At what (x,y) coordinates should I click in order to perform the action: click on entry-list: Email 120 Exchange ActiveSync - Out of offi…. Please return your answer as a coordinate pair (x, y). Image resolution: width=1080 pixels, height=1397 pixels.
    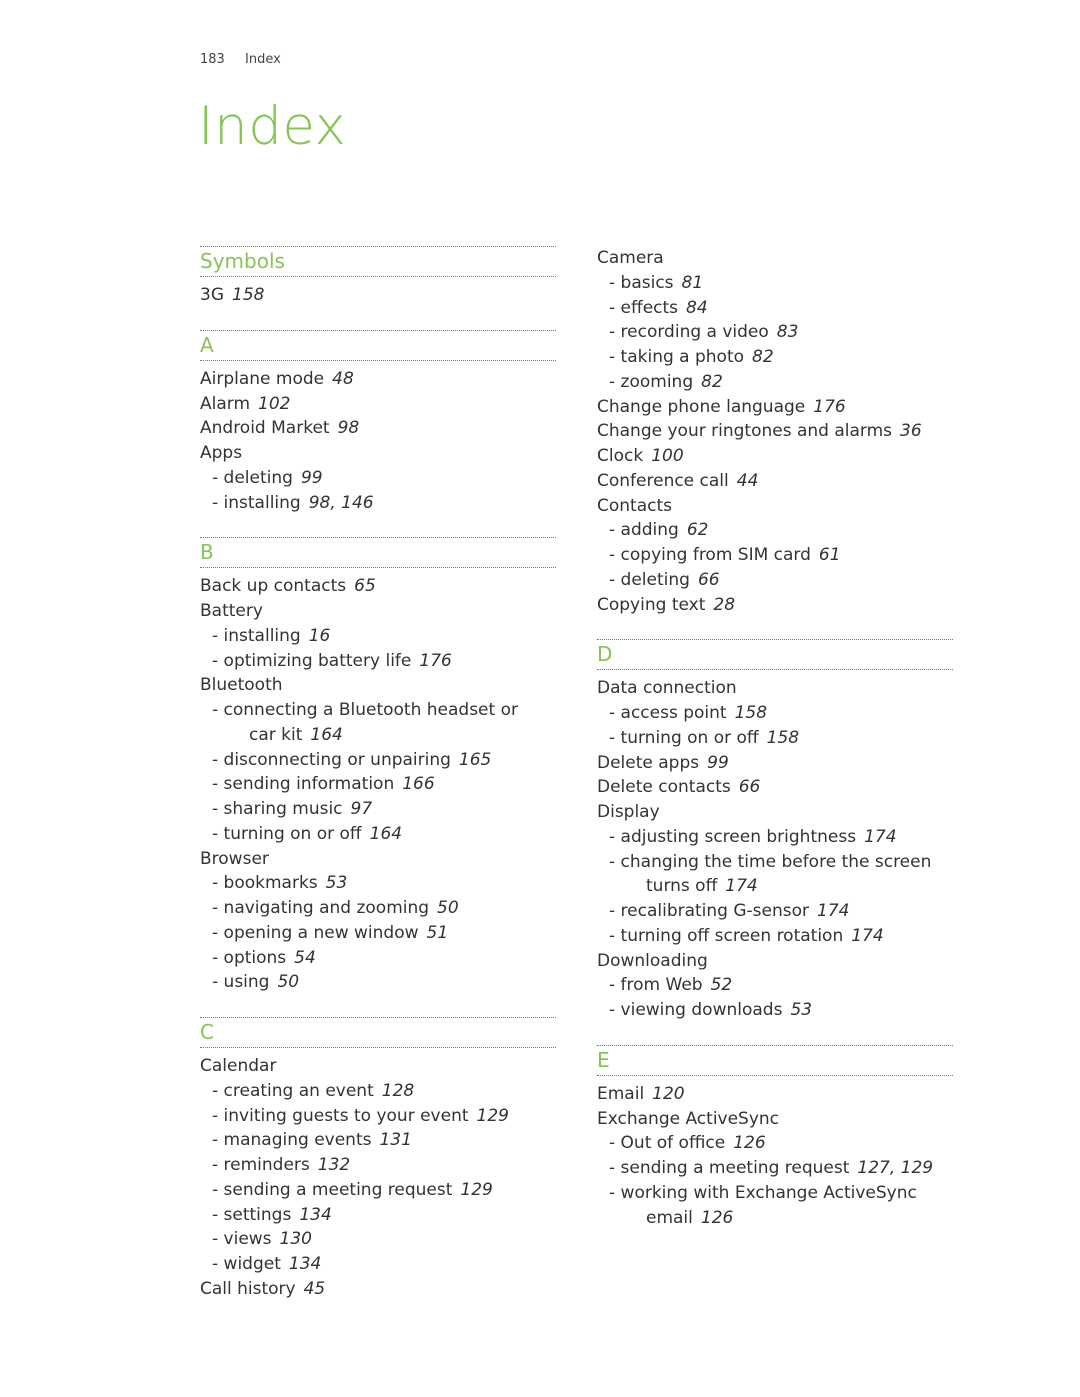
    Looking at the image, I should click on (775, 1156).